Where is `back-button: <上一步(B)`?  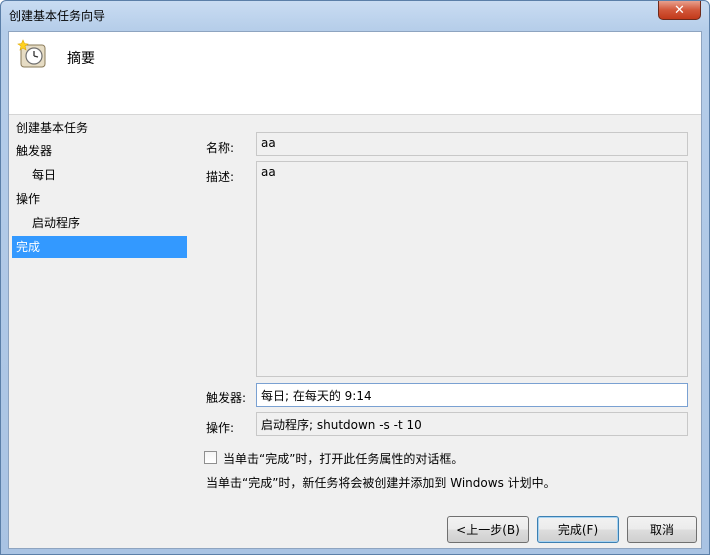
back-button: <上一步(B) is located at coordinates (488, 529).